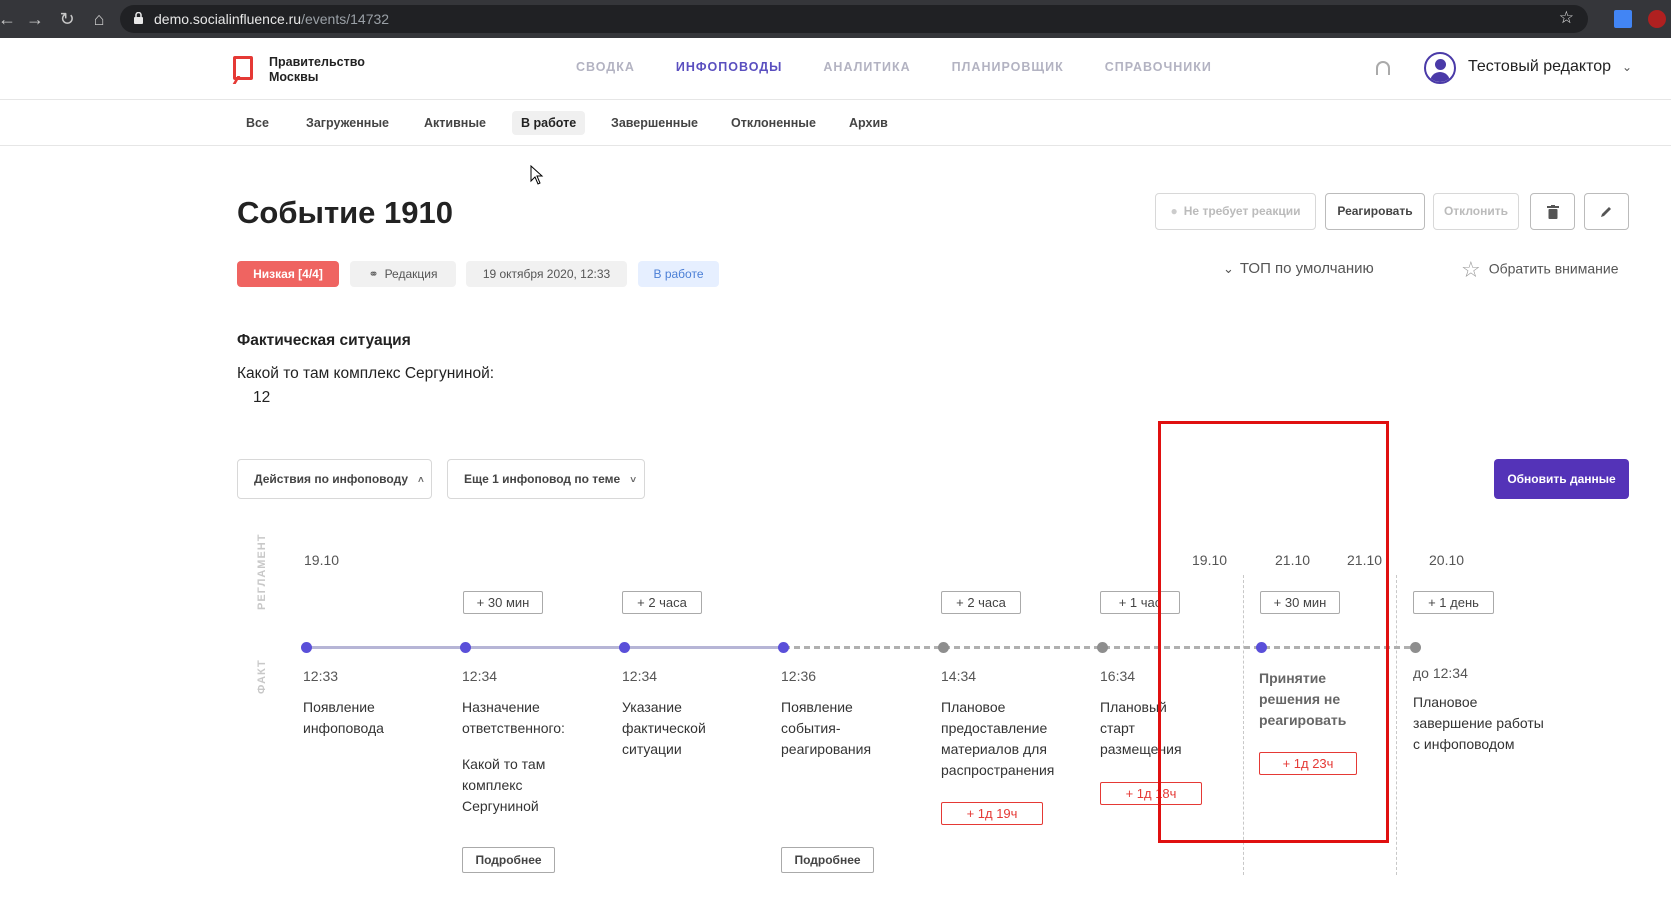  Describe the element at coordinates (321, 676) in the screenshot. I see `step-time: 12:33` at that location.